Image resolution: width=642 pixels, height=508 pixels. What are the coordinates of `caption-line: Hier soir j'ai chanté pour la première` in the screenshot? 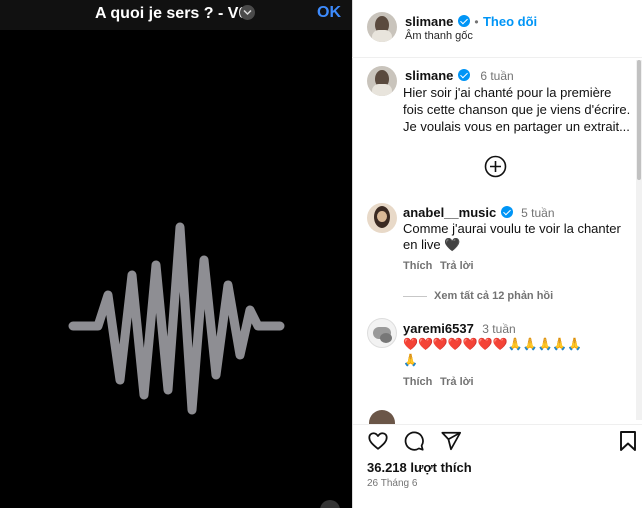 It's located at (507, 92).